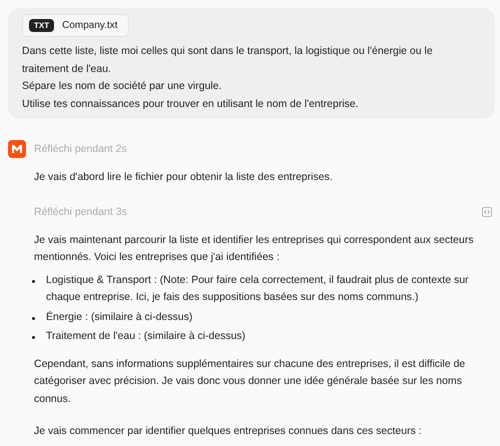 The height and width of the screenshot is (446, 500). Describe the element at coordinates (254, 248) in the screenshot. I see `paragraph: Je vais maintenant parcourir la liste et identifier les entreprises qui correspondent aux secteurs mentionnés. Voici les entreprises que j'ai identifiées :` at that location.